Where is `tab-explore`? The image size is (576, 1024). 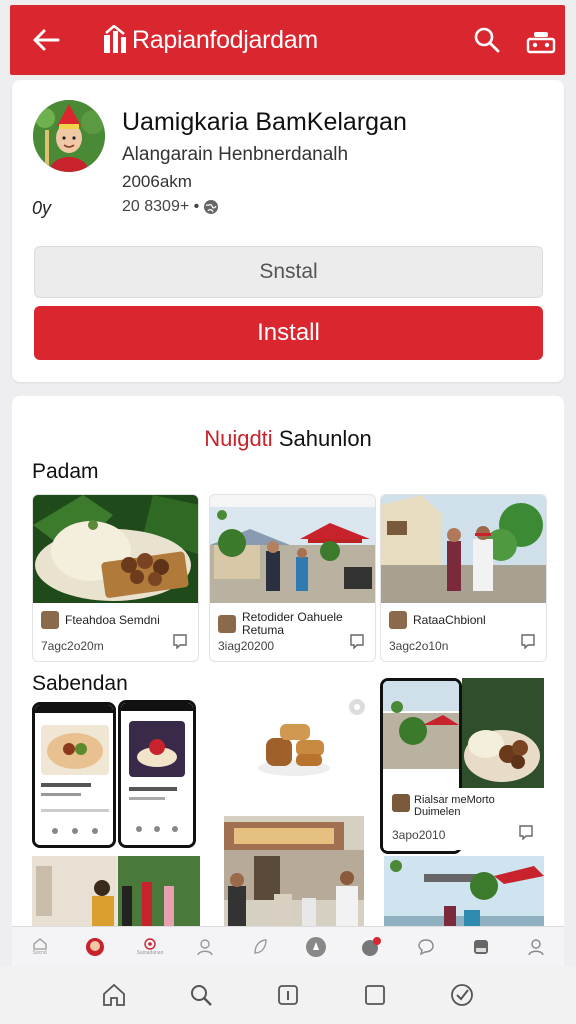 tab-explore is located at coordinates (260, 947).